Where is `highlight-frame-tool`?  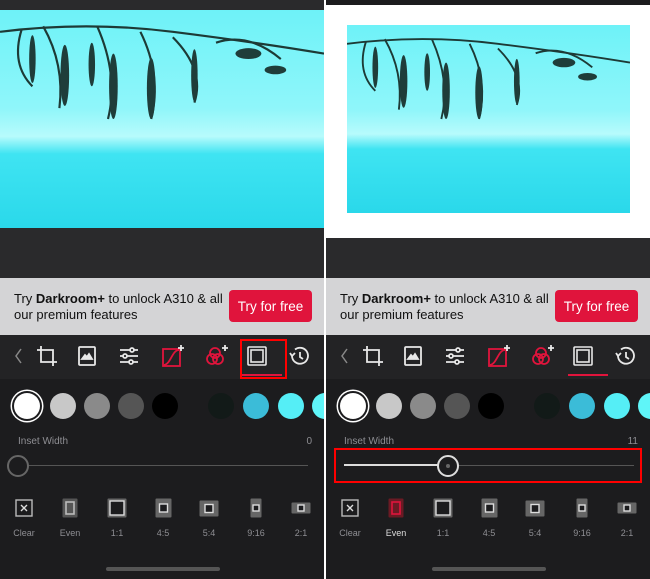
highlight-frame-tool is located at coordinates (263, 359).